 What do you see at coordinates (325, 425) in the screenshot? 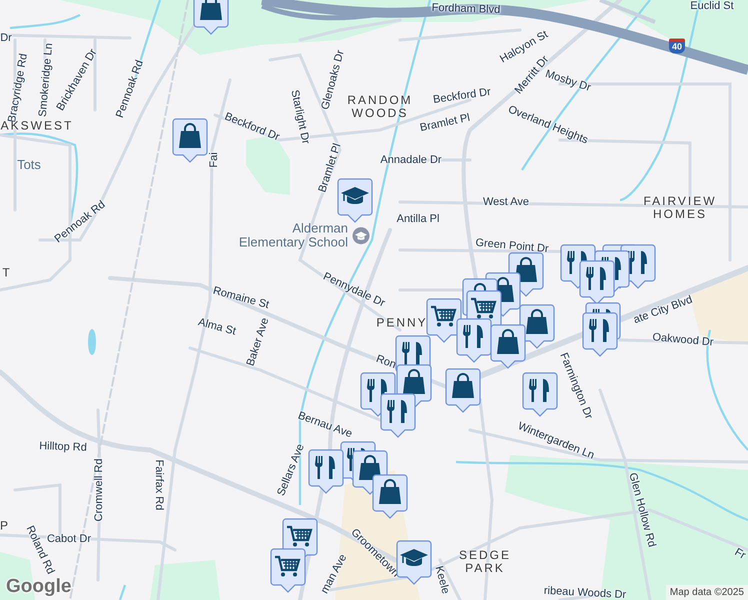
I see `street-label: Bernau Ave` at bounding box center [325, 425].